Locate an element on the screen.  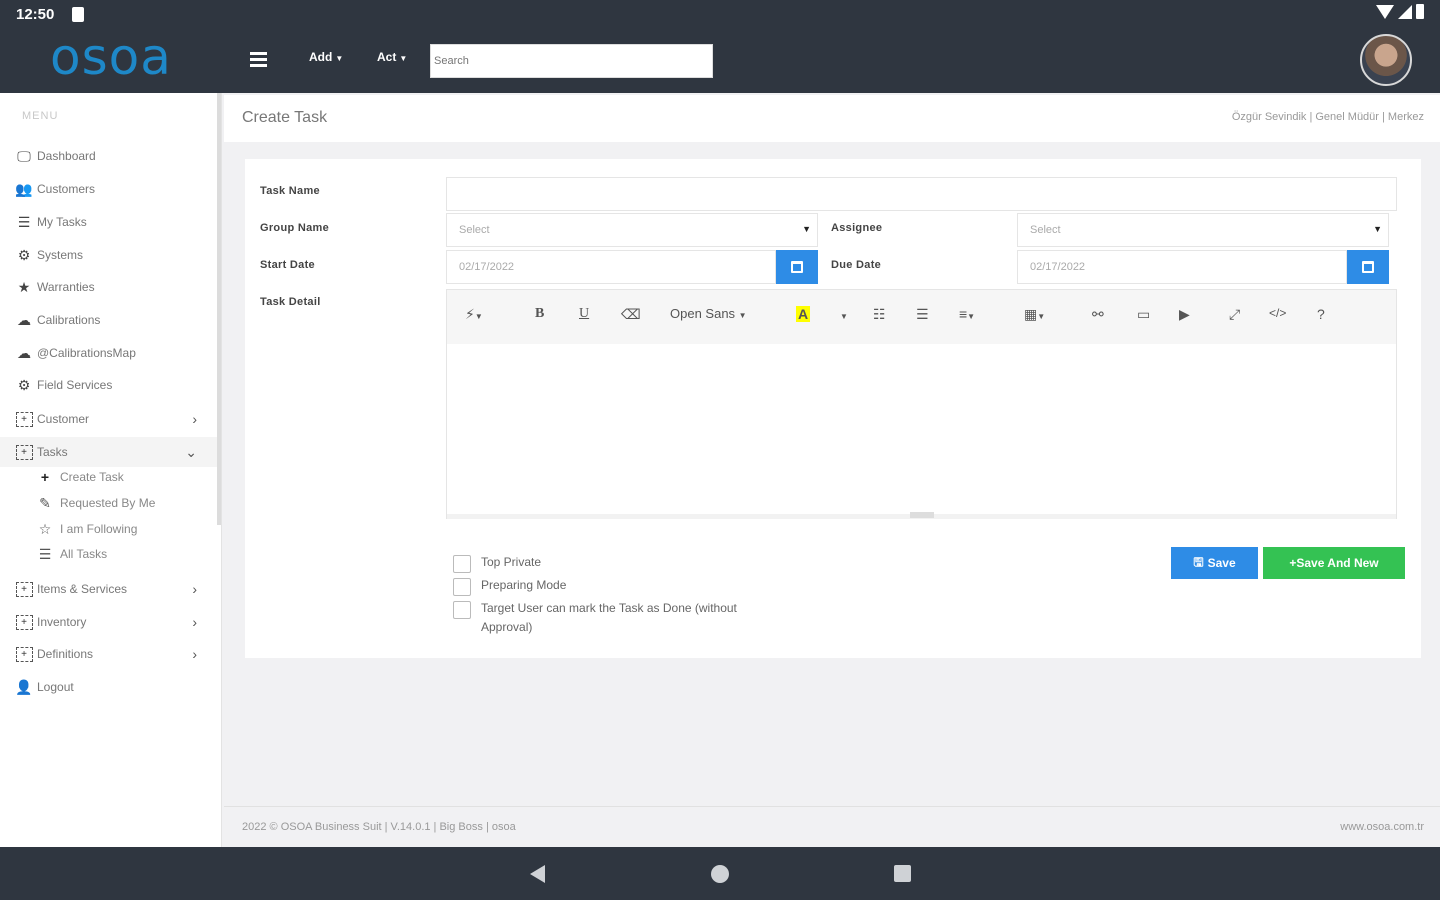
menu-header: MENU is located at coordinates (40, 116).